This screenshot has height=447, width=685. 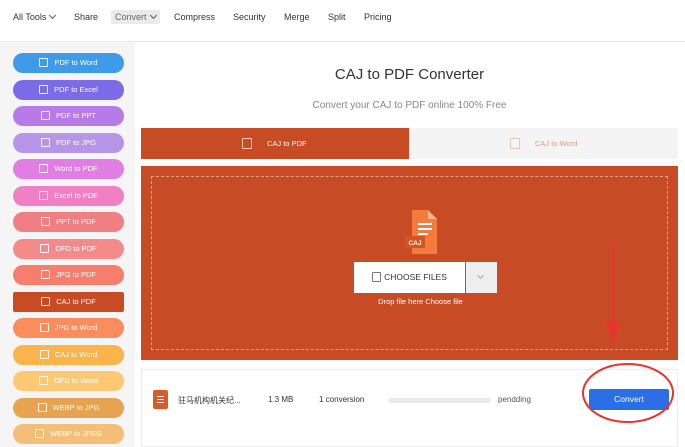 I want to click on sidebar-item-ppt-to-pdf: PPT to PDF, so click(x=68, y=222).